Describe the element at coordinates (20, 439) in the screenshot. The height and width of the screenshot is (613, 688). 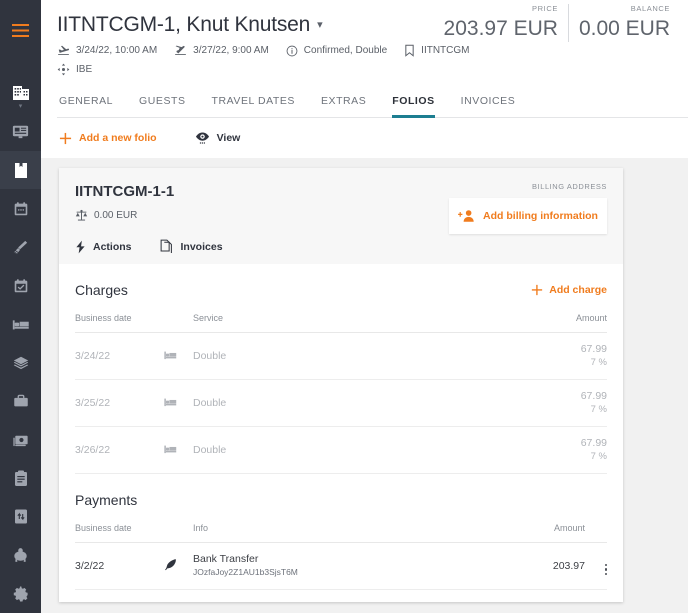
I see `sidebar-item-cashier` at that location.